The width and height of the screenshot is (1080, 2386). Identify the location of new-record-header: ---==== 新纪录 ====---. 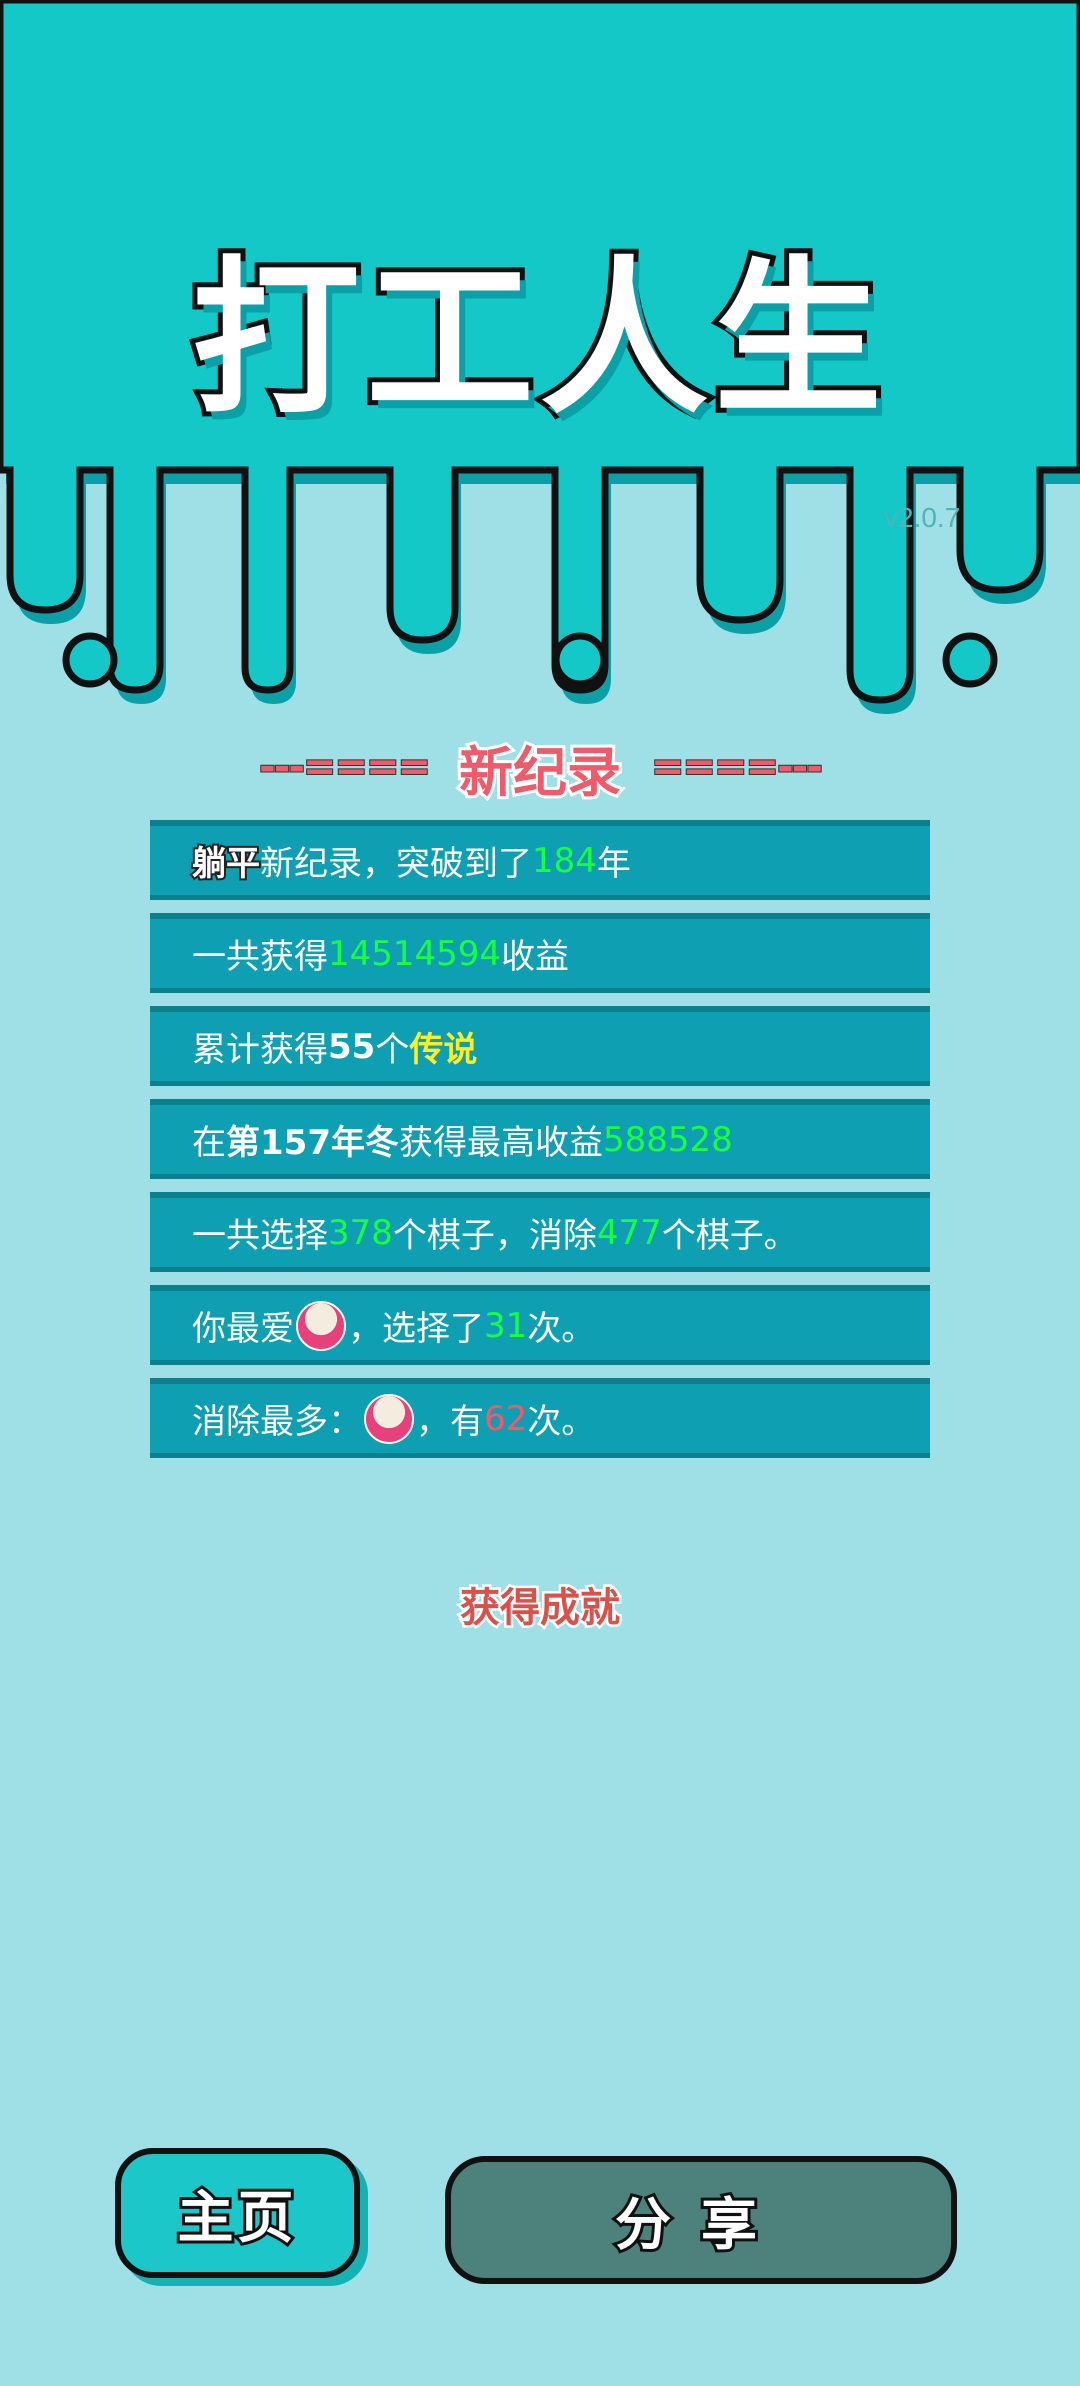
(540, 769).